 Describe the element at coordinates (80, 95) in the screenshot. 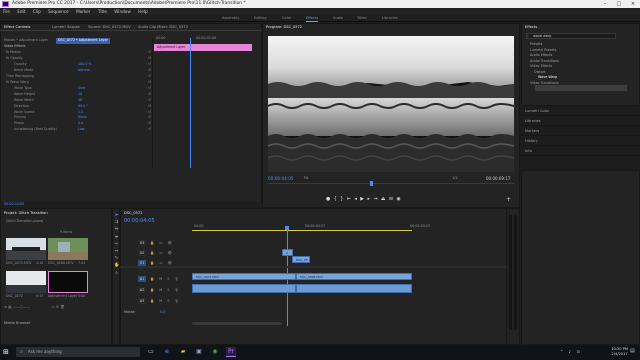

I see `effect-row-value: 10` at that location.